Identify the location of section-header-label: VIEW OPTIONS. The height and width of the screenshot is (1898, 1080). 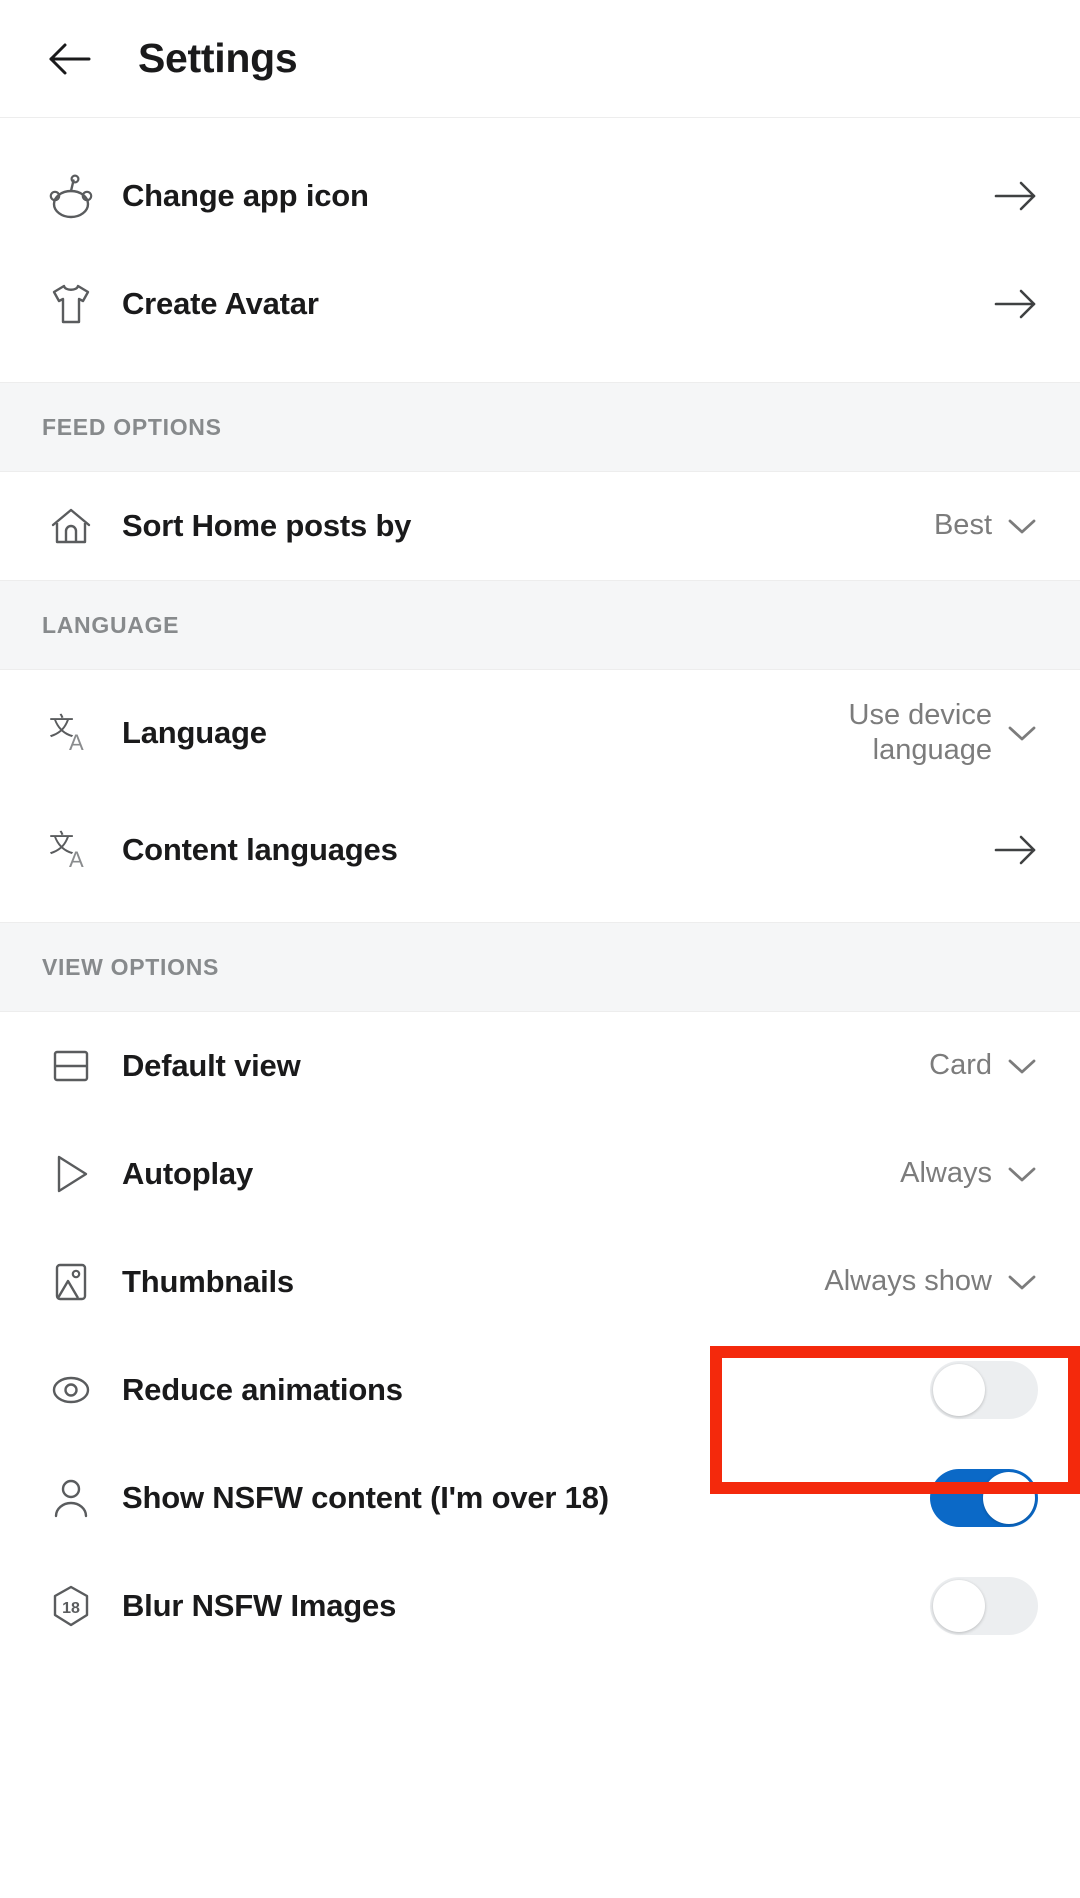
(131, 966).